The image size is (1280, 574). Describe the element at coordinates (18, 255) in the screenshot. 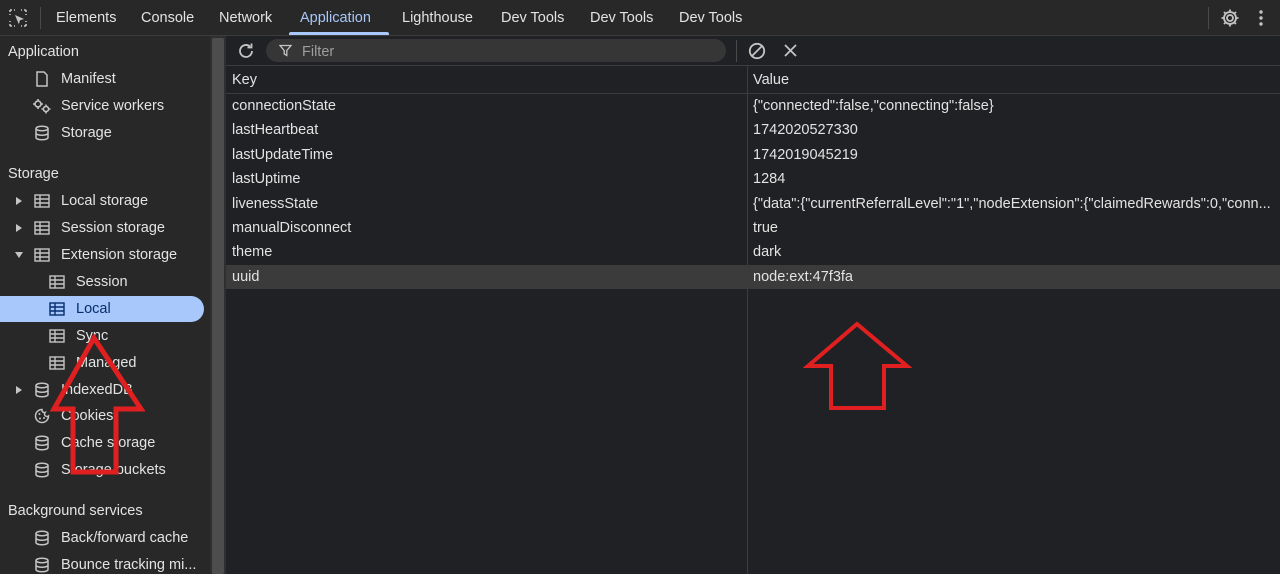

I see `collapse-arrow-icon` at that location.